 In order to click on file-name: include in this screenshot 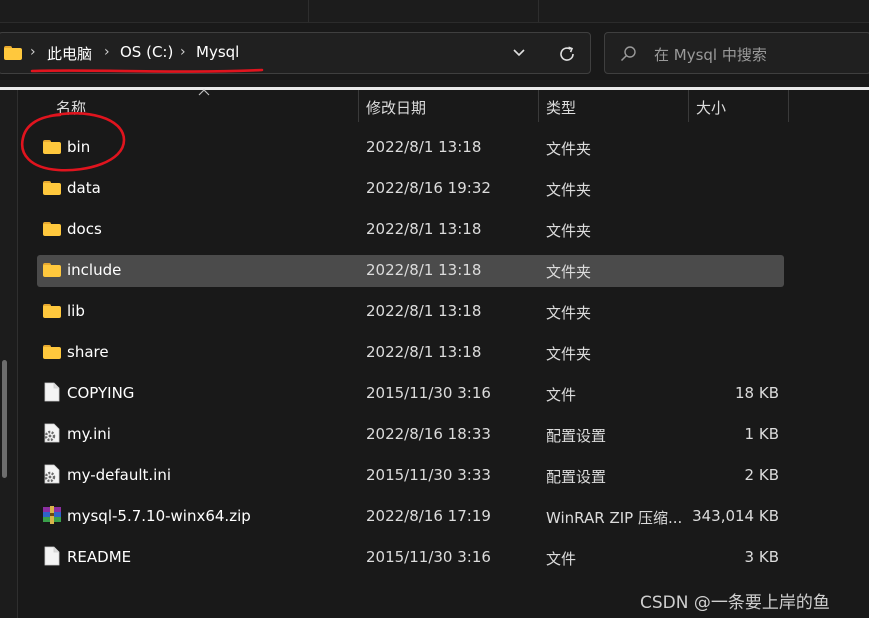, I will do `click(94, 270)`.